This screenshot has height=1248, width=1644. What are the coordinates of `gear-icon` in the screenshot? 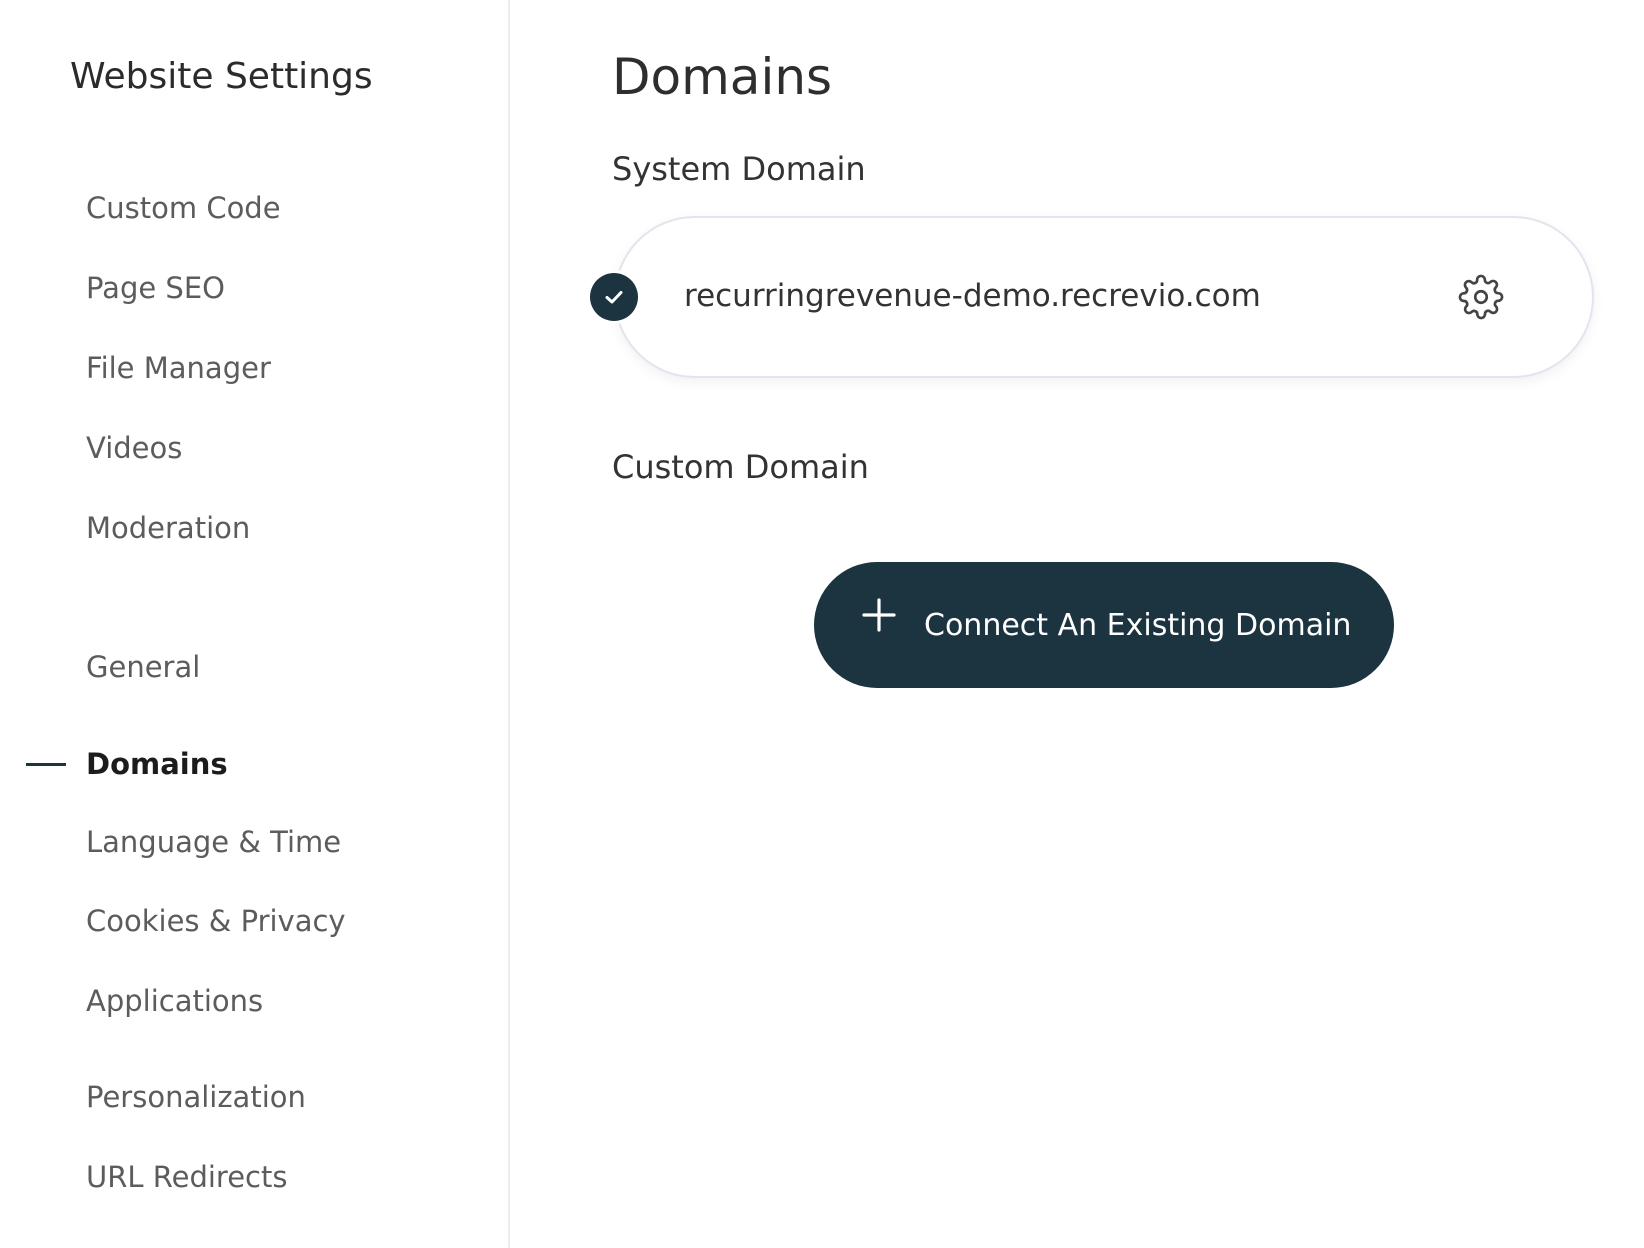 It's located at (1481, 297).